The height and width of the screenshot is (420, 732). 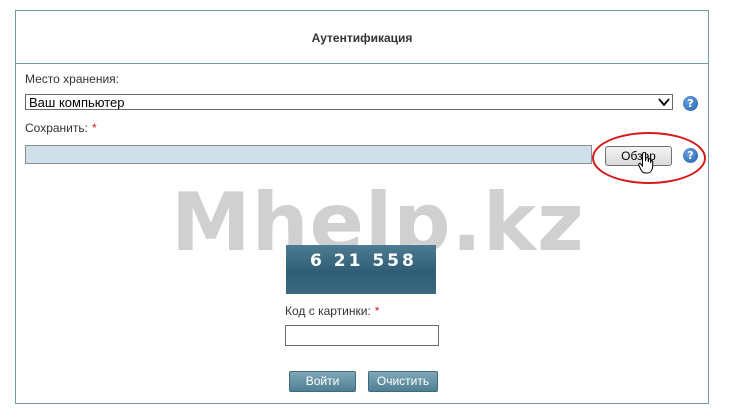 I want to click on code-label-text: Код с картинки:, so click(x=328, y=311).